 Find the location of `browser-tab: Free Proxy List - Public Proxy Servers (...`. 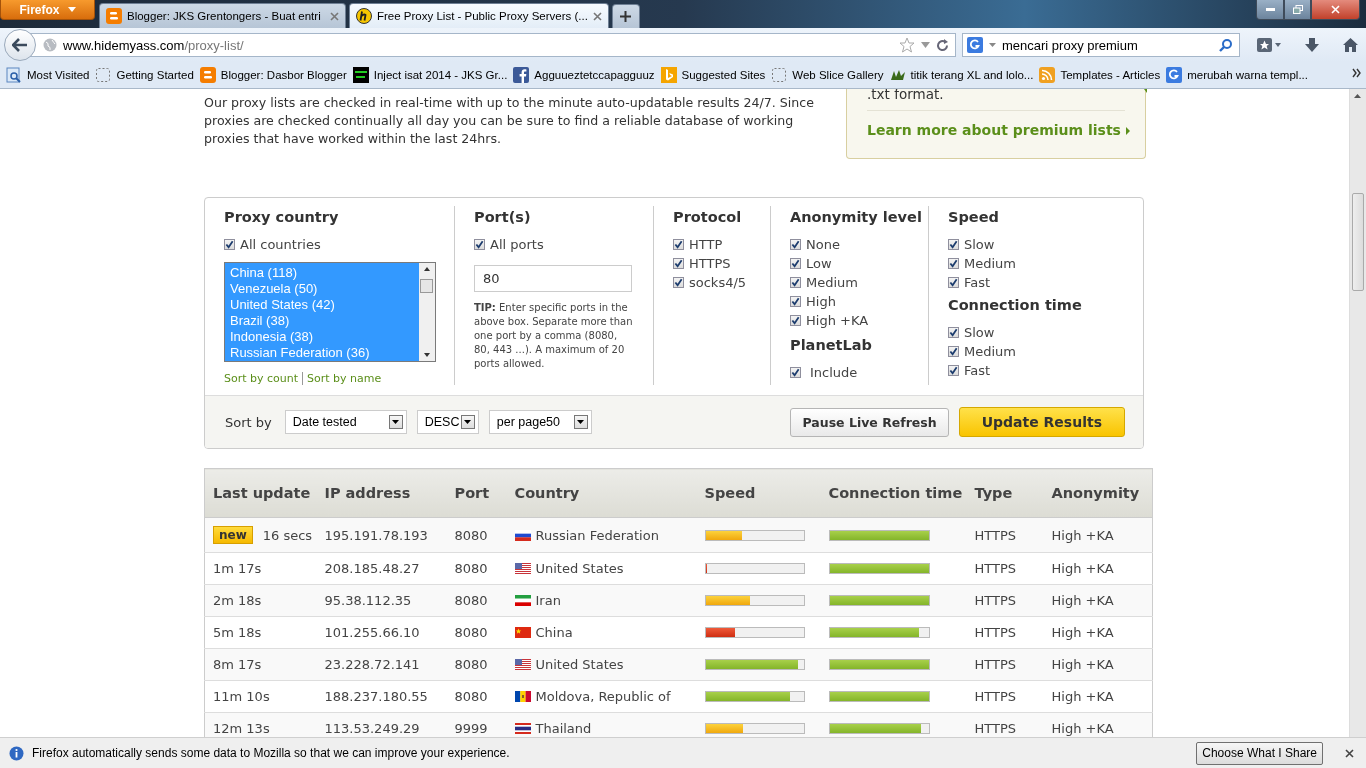

browser-tab: Free Proxy List - Public Proxy Servers (... is located at coordinates (479, 15).